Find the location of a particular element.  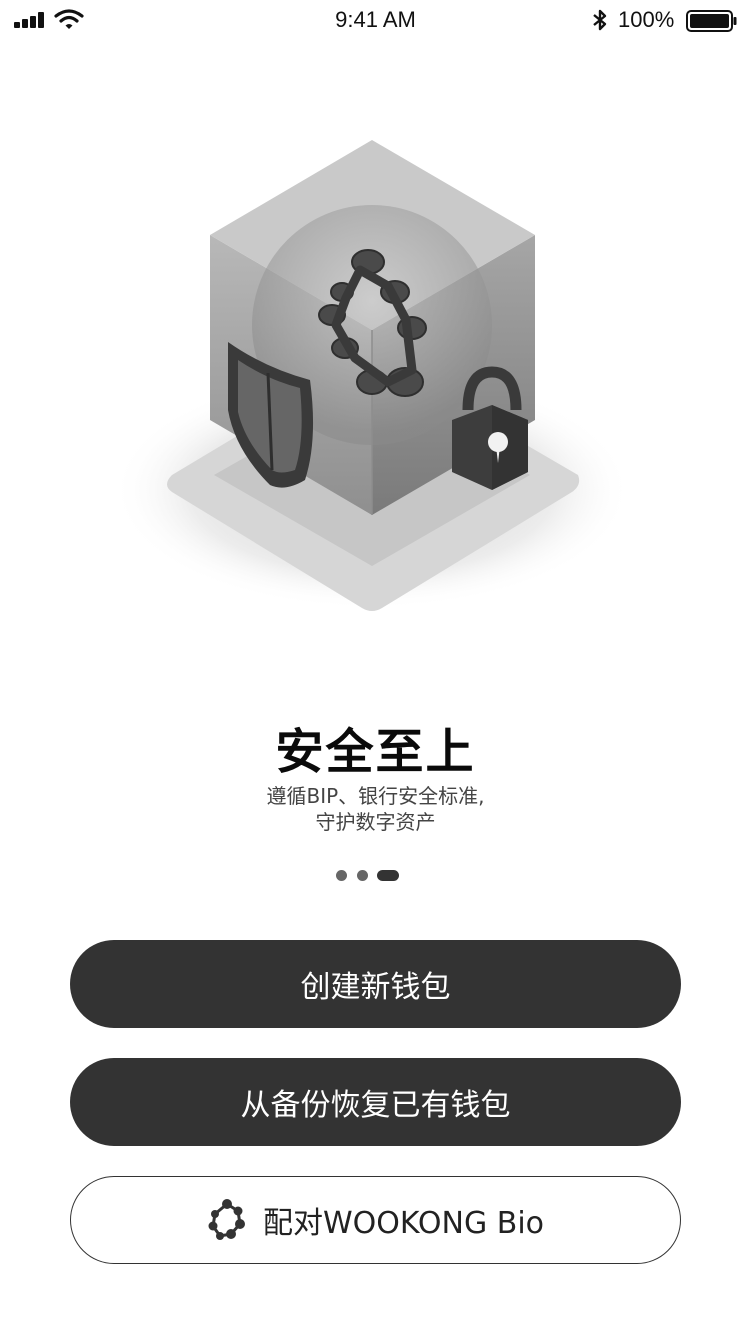

pair-device-button: 配对WOOKONG Bio is located at coordinates (375, 1220).